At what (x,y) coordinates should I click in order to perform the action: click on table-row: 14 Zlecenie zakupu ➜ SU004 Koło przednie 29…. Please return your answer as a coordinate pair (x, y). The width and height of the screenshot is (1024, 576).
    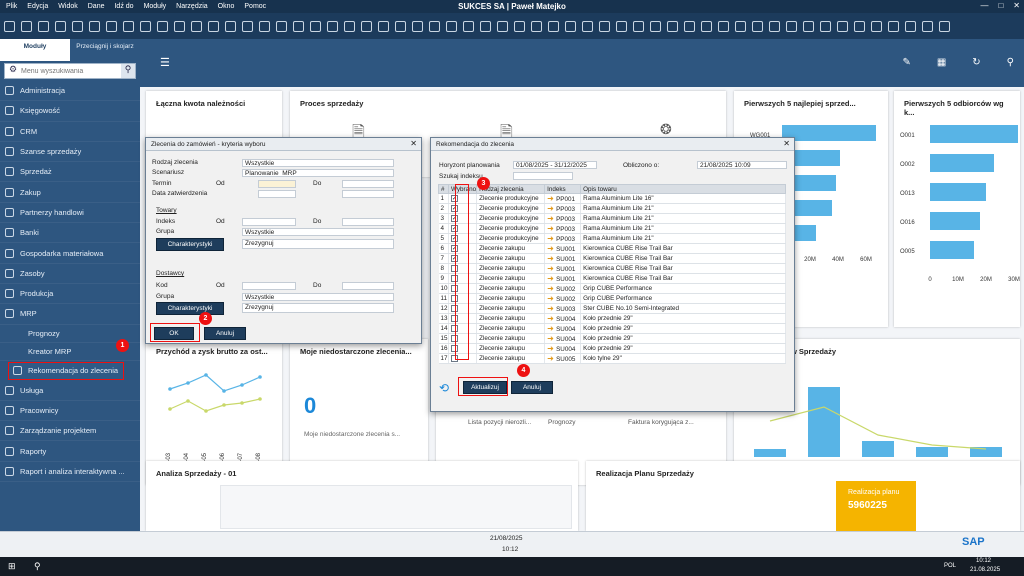
    Looking at the image, I should click on (612, 328).